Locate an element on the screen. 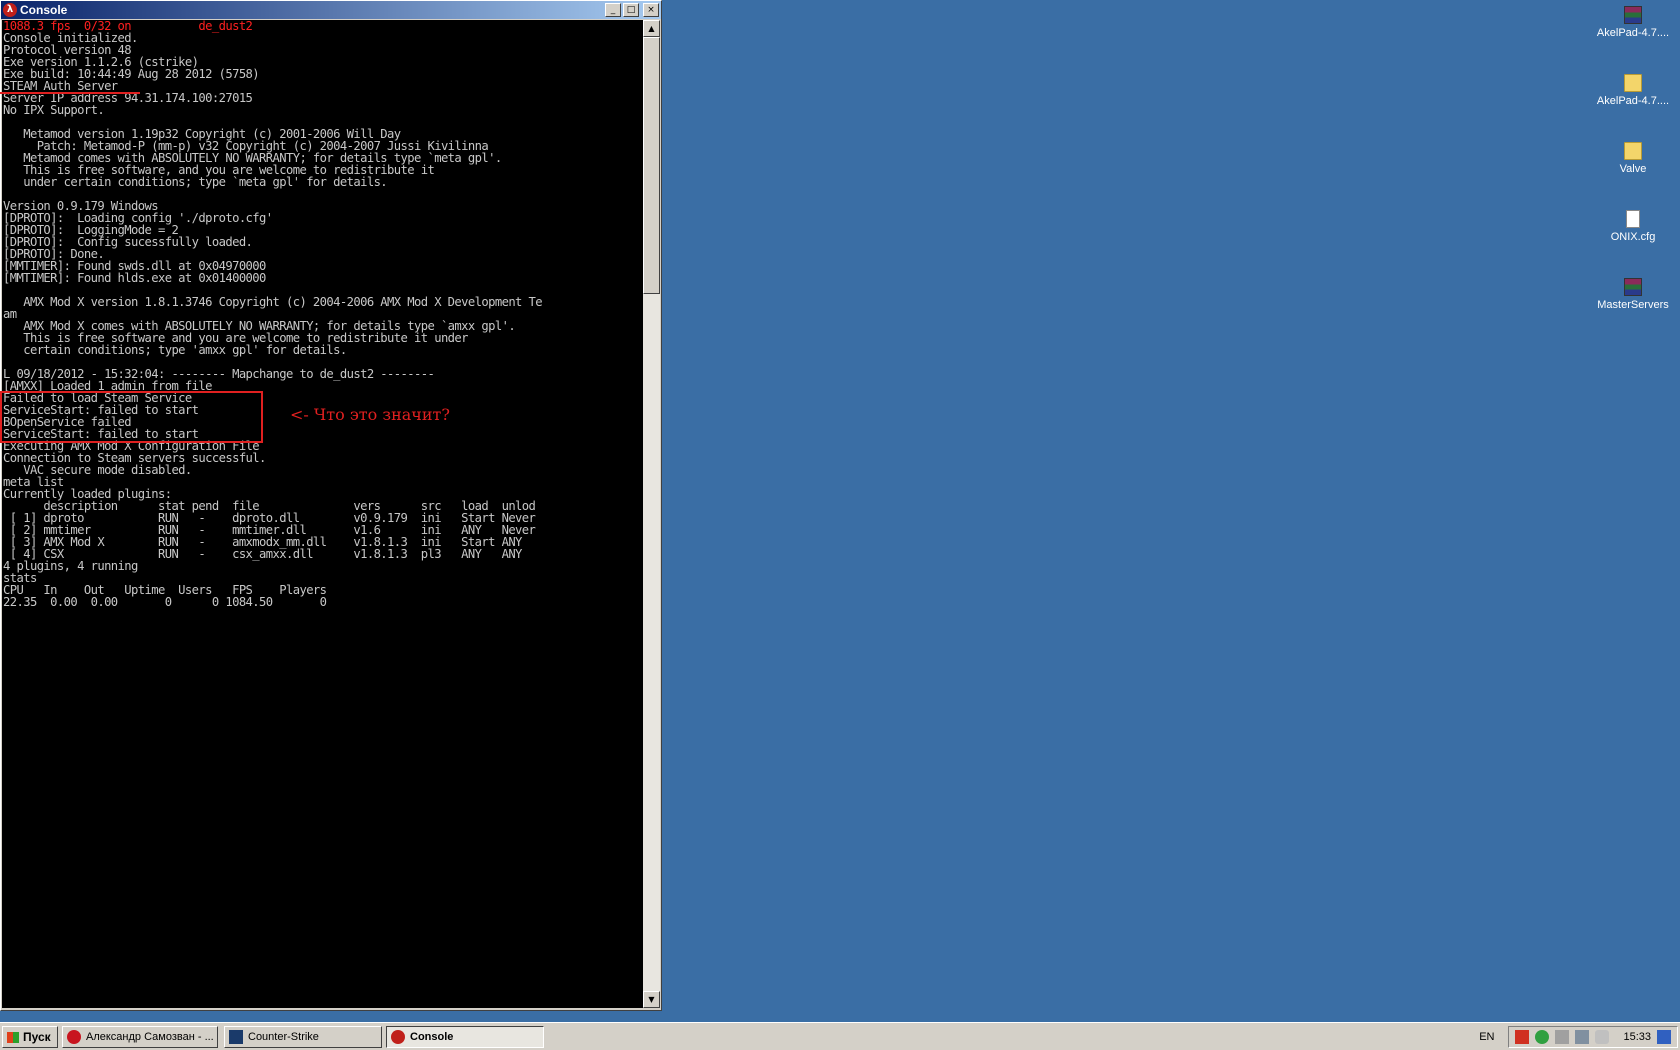 The image size is (1680, 1050). clock: 15:33 is located at coordinates (1637, 1037).